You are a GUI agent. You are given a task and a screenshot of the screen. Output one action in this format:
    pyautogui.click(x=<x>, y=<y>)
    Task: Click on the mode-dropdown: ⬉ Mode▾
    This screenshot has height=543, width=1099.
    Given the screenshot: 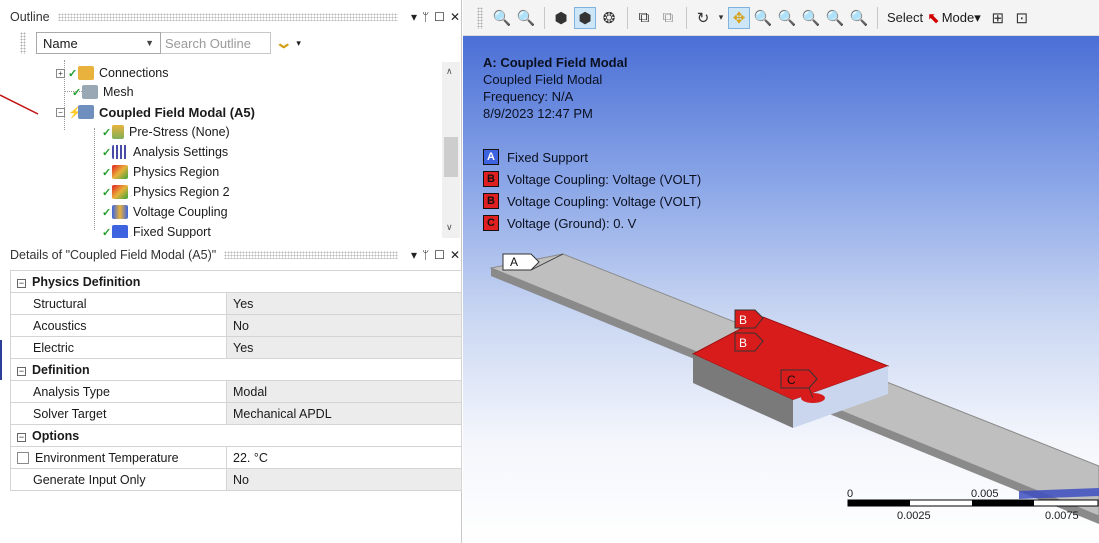 What is the action you would take?
    pyautogui.click(x=954, y=18)
    